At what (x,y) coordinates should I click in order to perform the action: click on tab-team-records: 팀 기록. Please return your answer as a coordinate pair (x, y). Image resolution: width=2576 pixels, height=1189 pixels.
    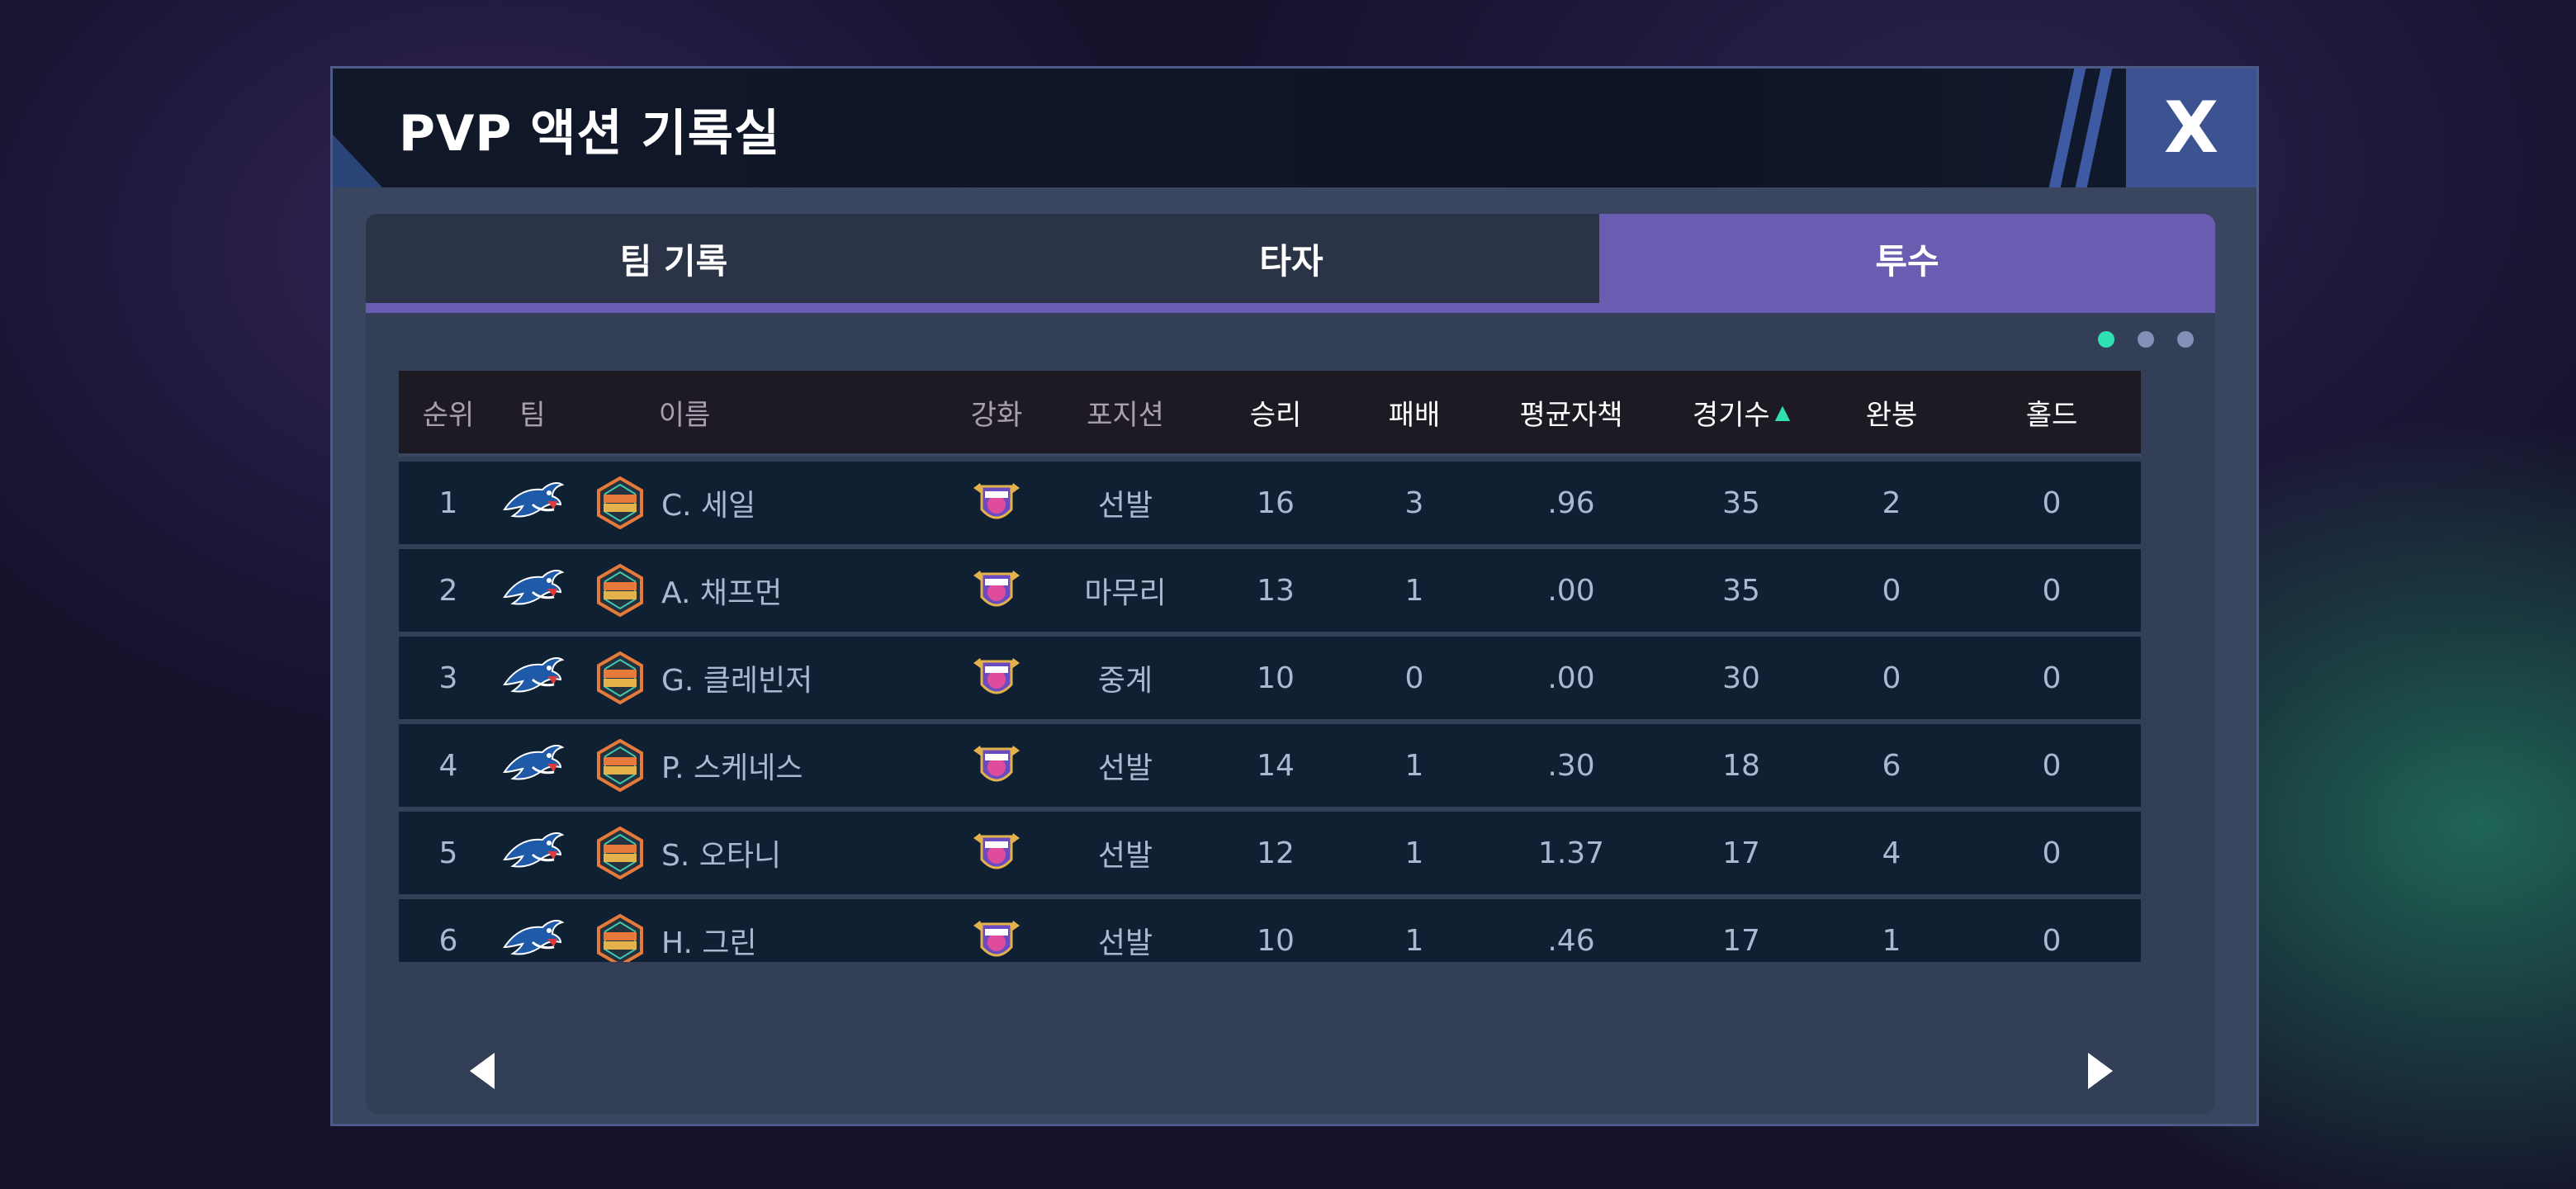
    Looking at the image, I should click on (674, 258).